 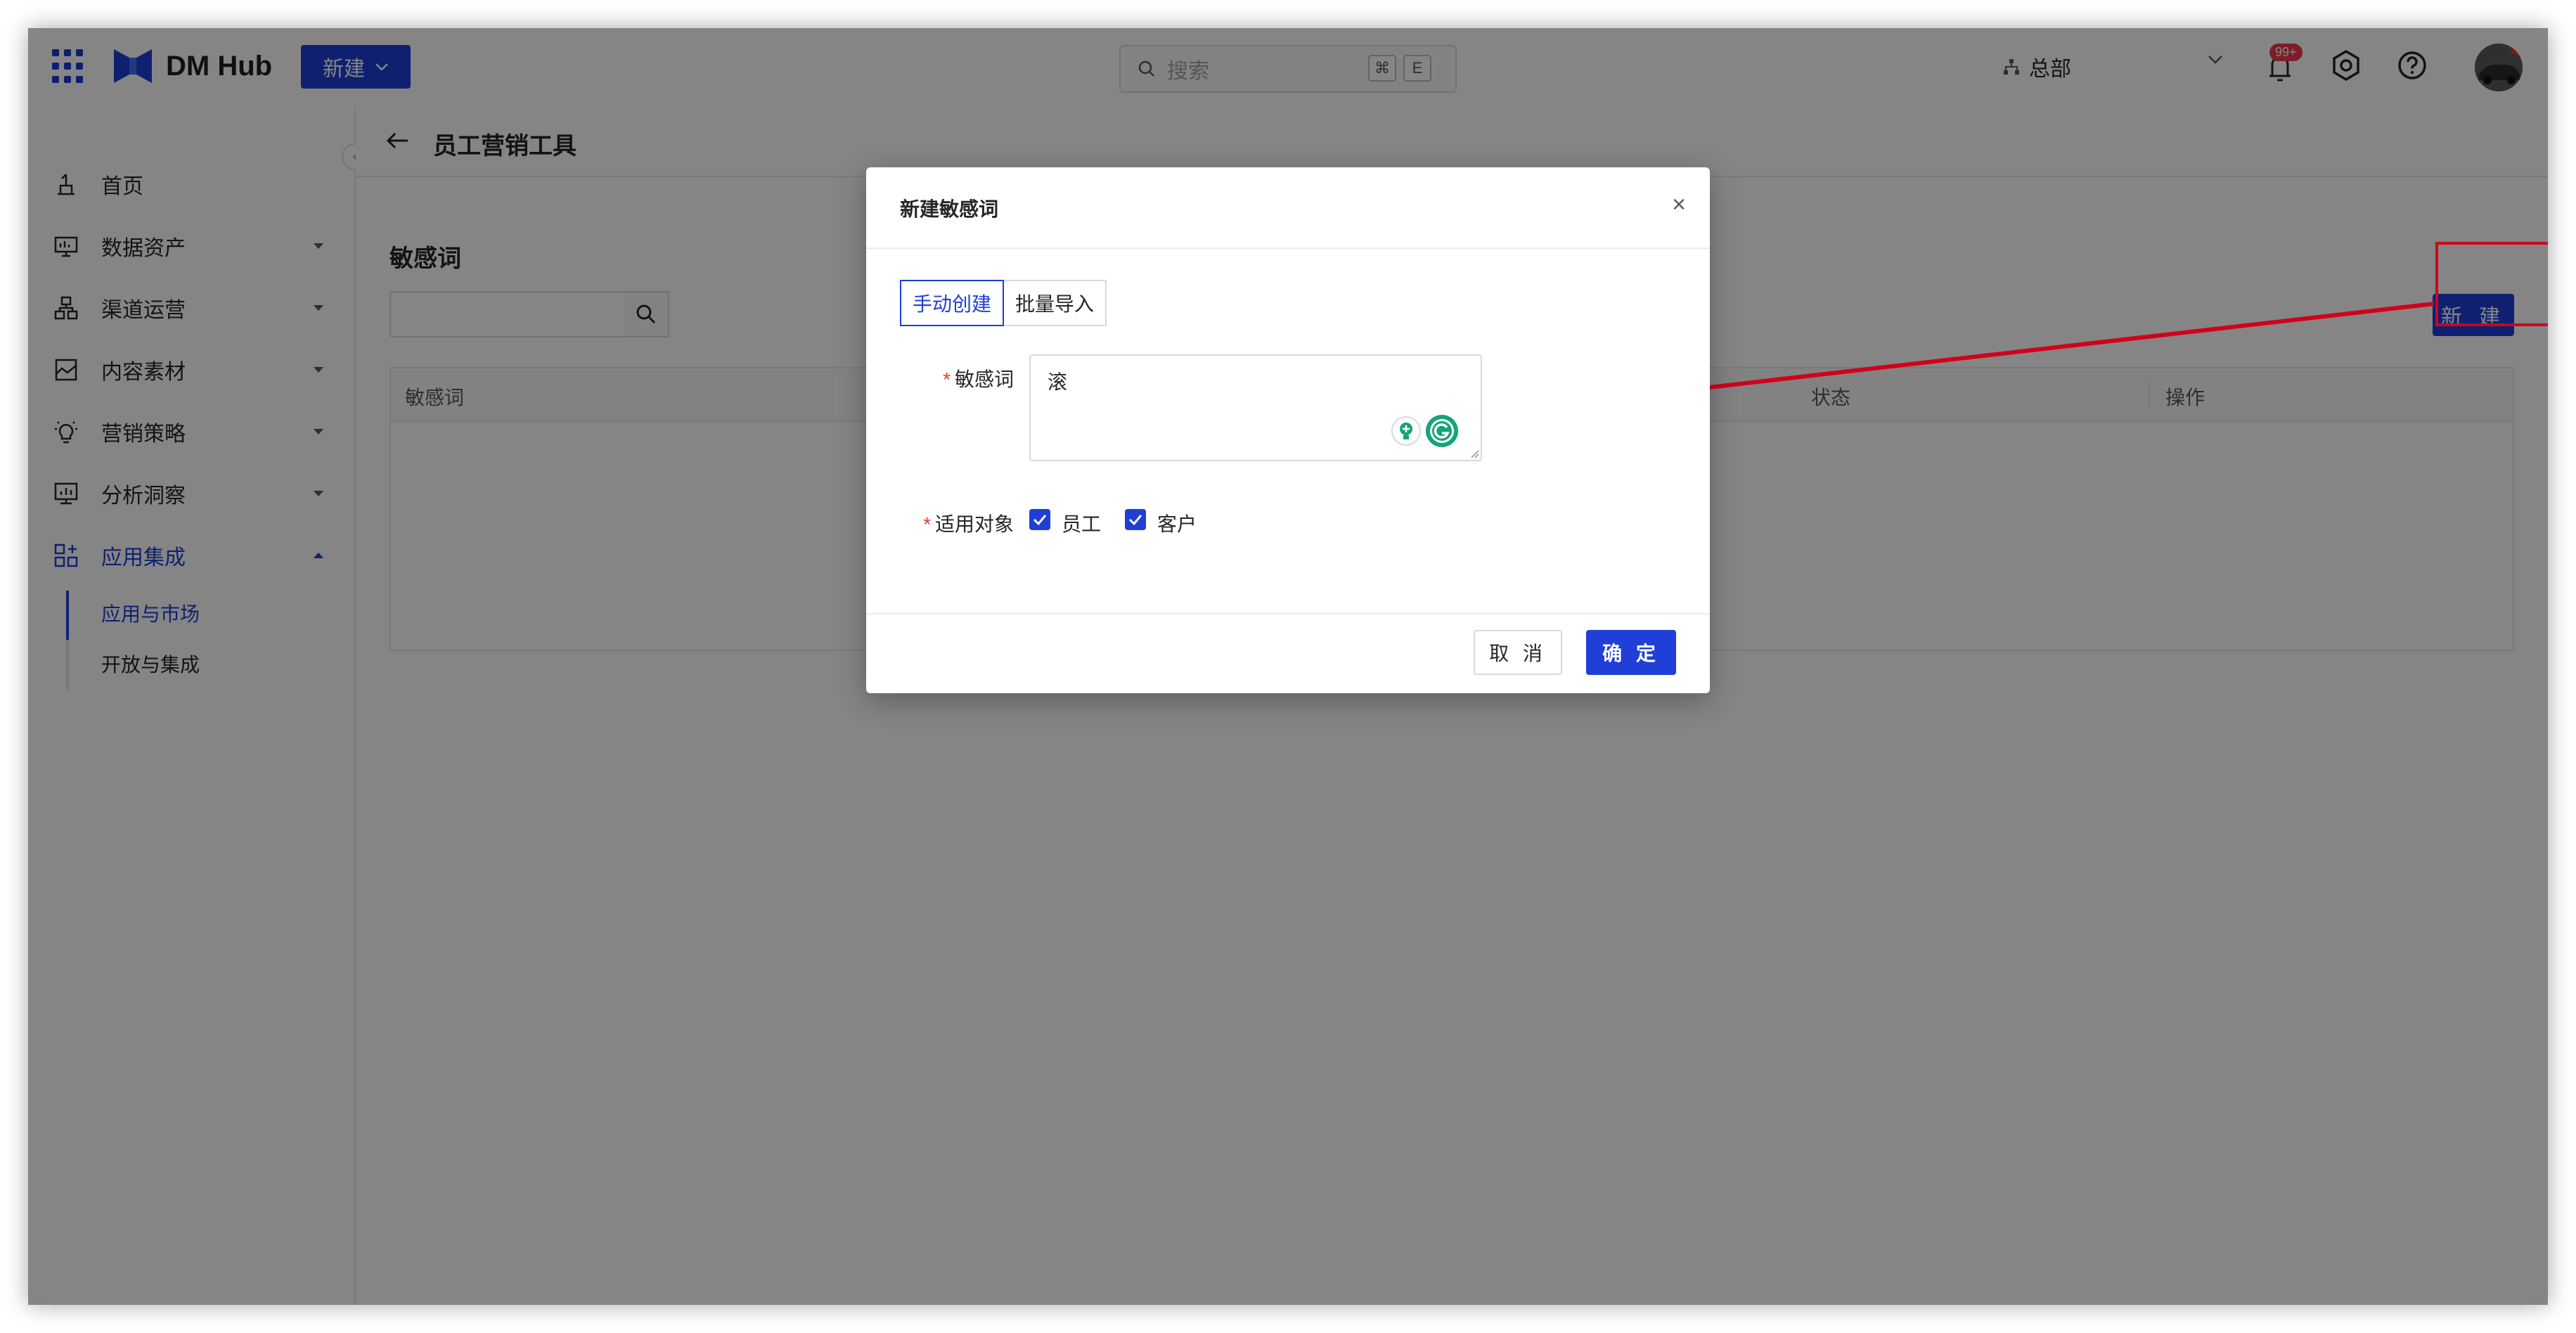 I want to click on scope-customer-label: 客户, so click(x=1177, y=523).